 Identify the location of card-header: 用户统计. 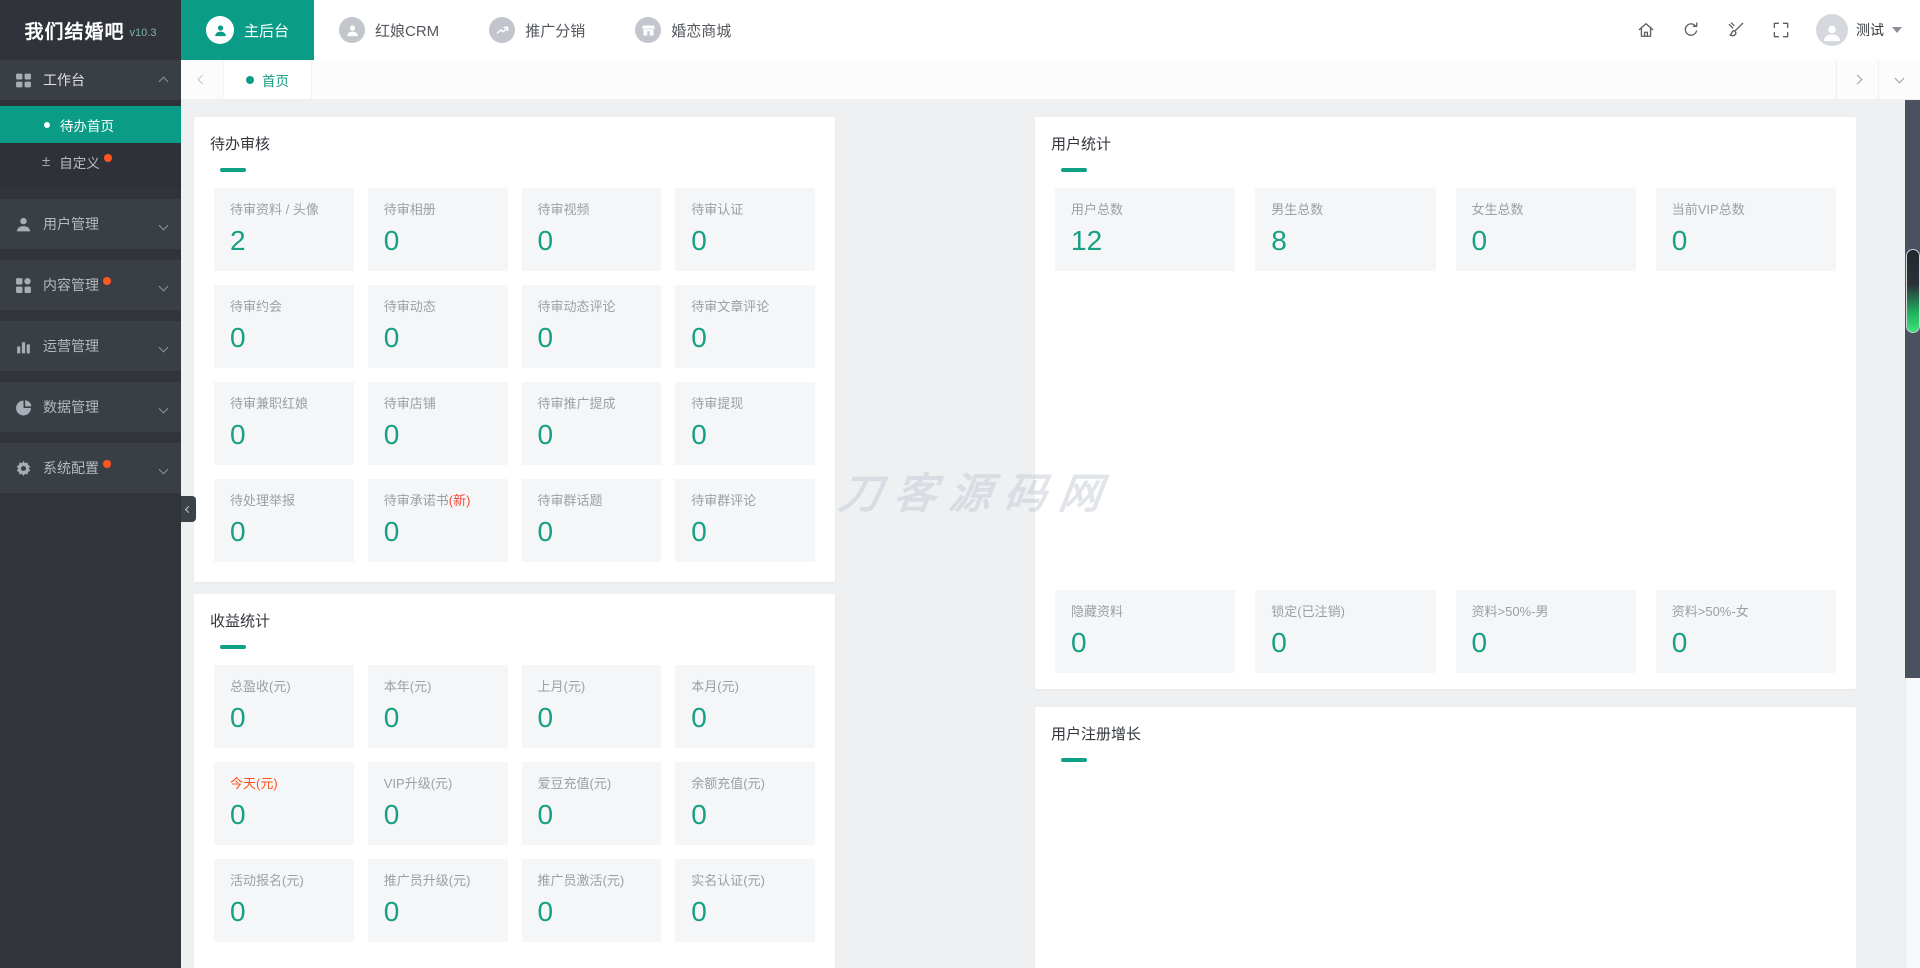
(1445, 144).